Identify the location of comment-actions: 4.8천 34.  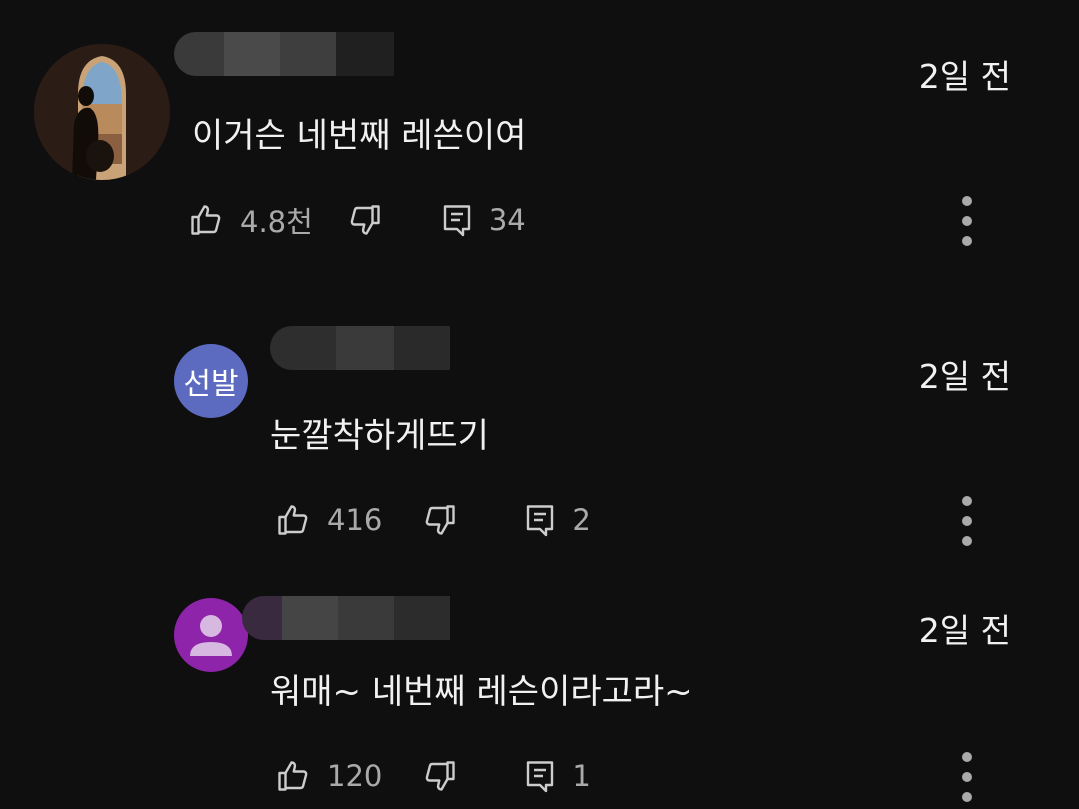
(357, 220).